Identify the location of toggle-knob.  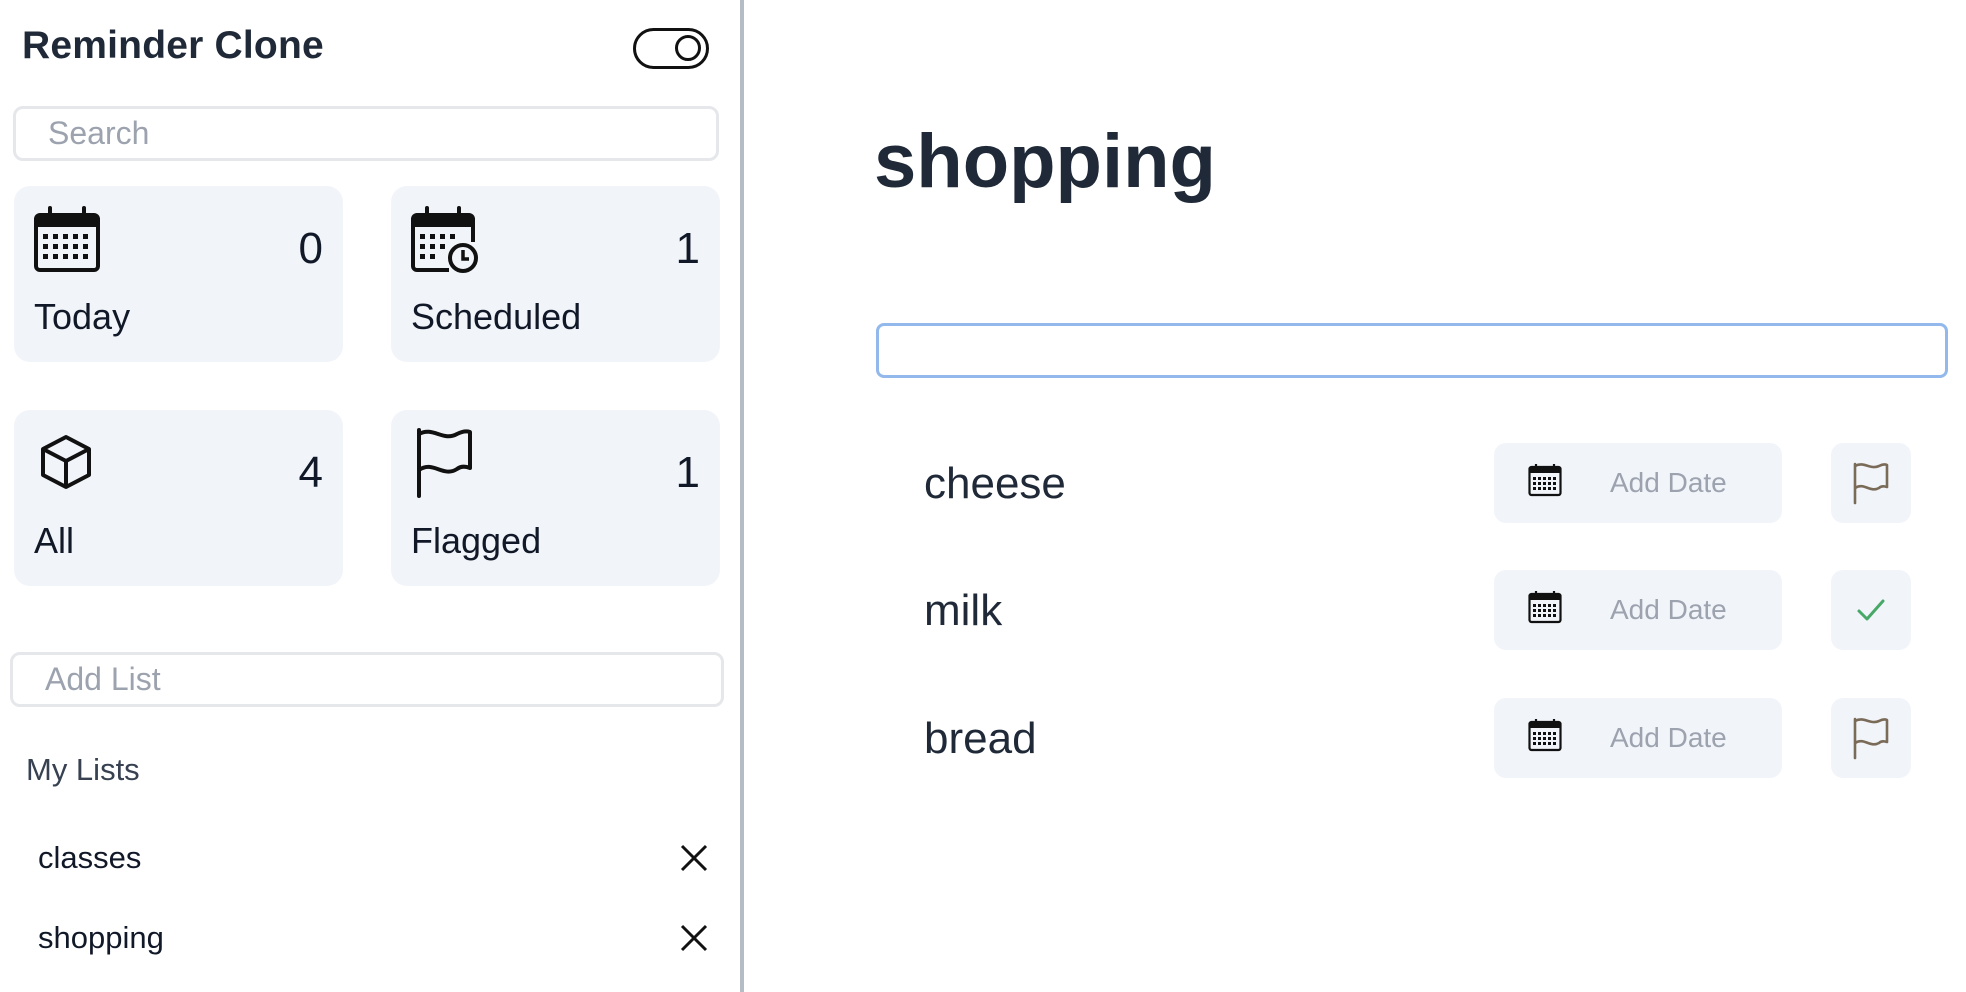
(688, 48).